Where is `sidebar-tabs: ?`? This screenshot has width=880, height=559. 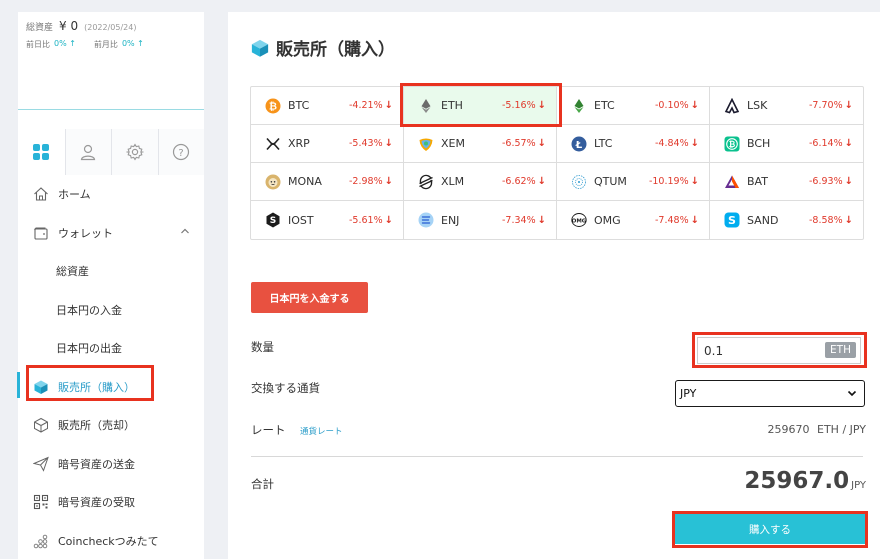 sidebar-tabs: ? is located at coordinates (111, 152).